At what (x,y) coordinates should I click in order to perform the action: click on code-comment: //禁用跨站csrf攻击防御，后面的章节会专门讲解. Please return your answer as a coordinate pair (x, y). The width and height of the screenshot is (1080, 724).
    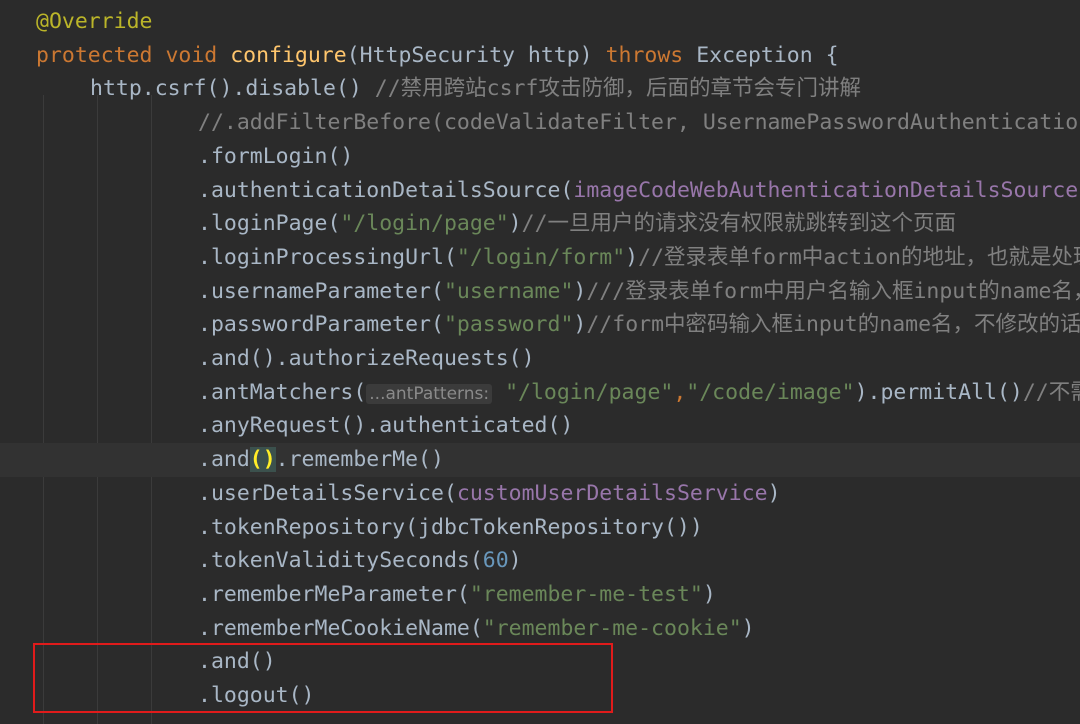
    Looking at the image, I should click on (617, 89).